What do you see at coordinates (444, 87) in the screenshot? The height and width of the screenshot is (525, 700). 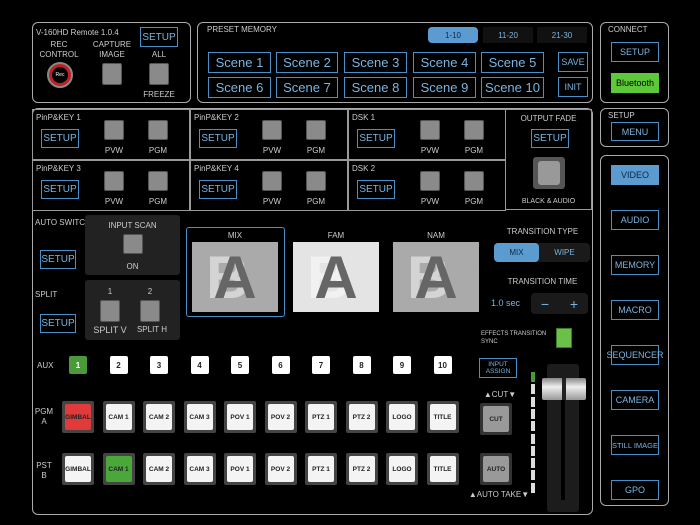 I see `scene-button: Scene 9` at bounding box center [444, 87].